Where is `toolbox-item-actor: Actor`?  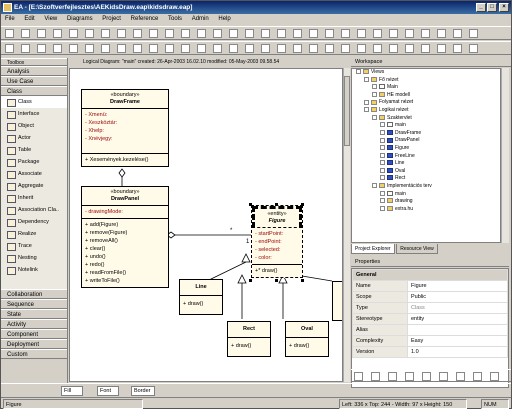
toolbox-item-actor: Actor is located at coordinates (34, 138).